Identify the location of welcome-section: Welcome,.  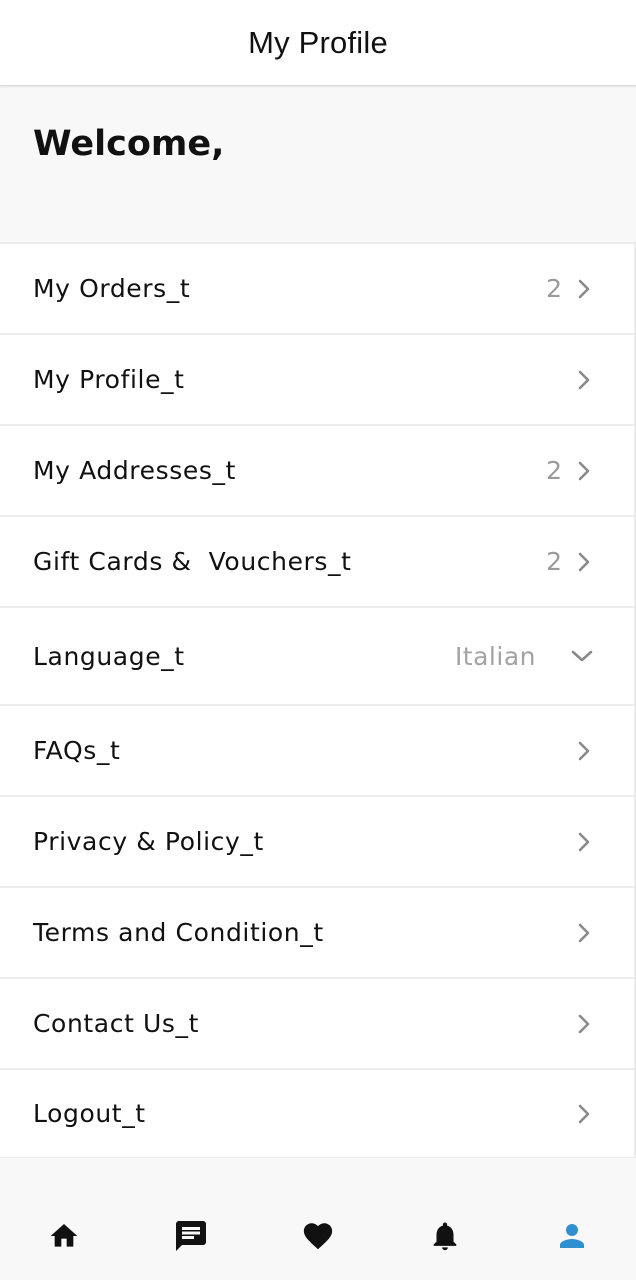
(318, 164).